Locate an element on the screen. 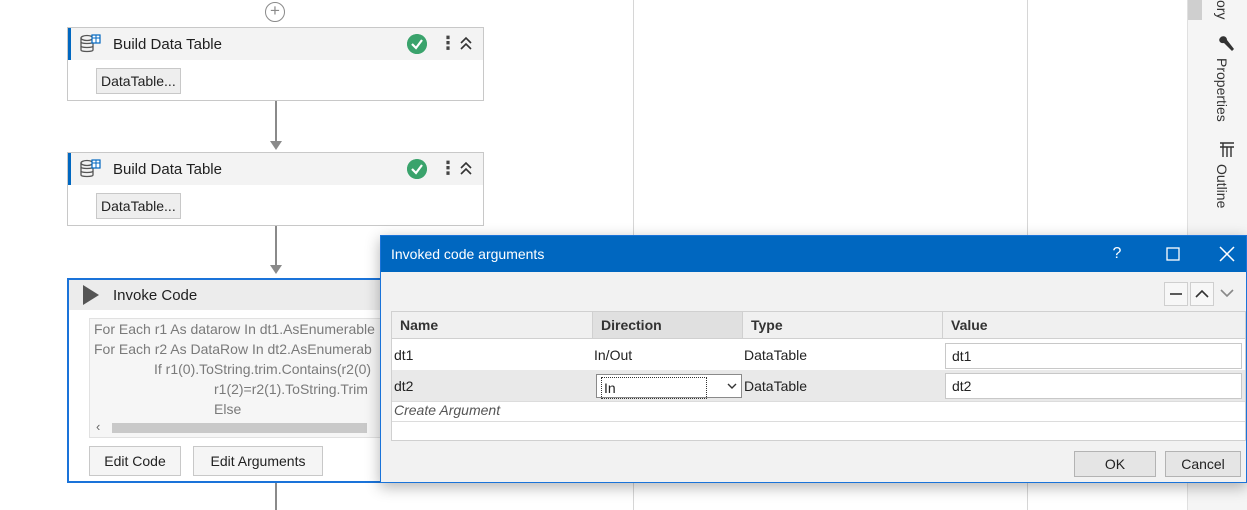 The height and width of the screenshot is (510, 1247). tab-outline: Outline is located at coordinates (1222, 186).